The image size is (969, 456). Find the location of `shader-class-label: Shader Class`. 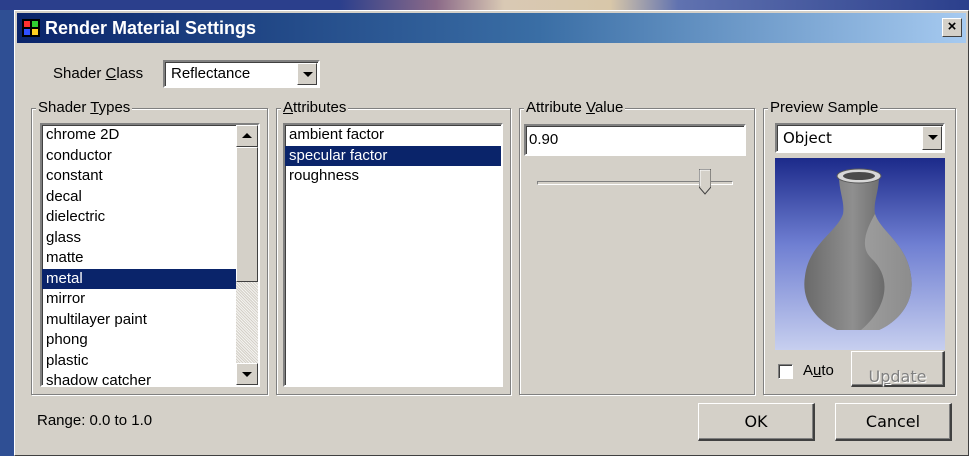

shader-class-label: Shader Class is located at coordinates (98, 73).